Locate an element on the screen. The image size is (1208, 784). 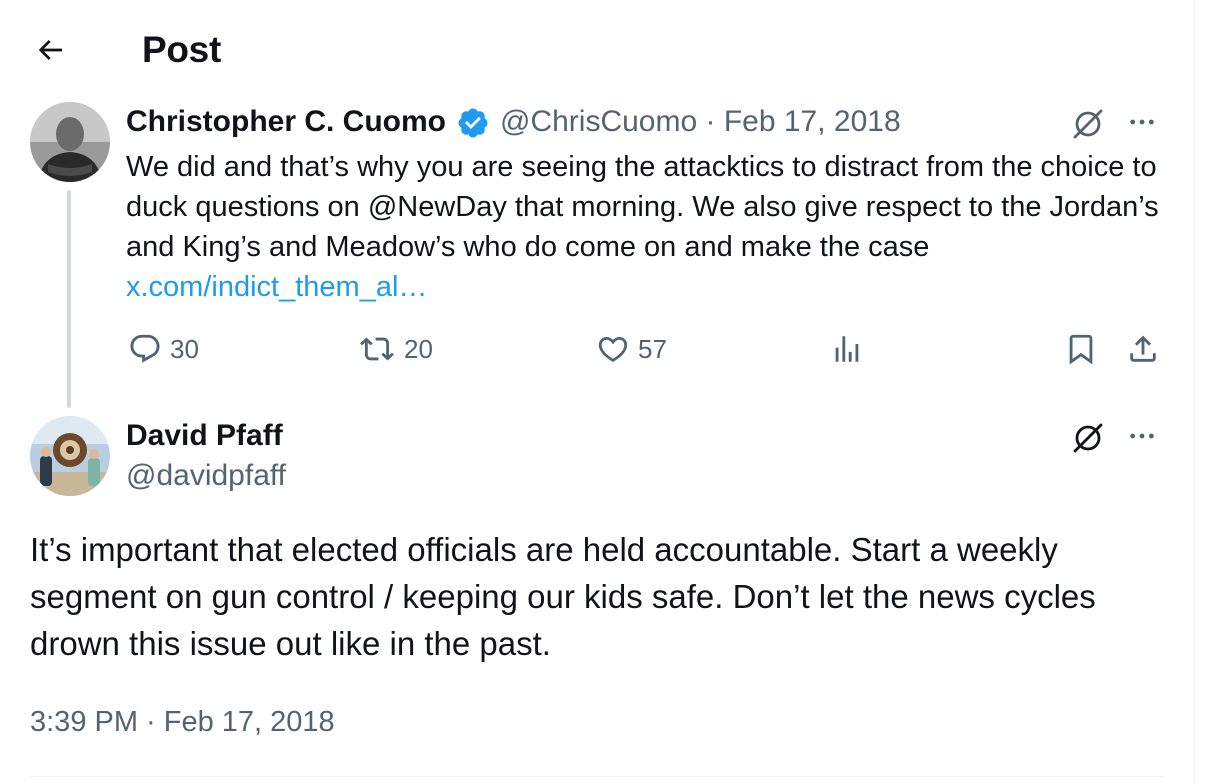
bookmark-icon is located at coordinates (1081, 349).